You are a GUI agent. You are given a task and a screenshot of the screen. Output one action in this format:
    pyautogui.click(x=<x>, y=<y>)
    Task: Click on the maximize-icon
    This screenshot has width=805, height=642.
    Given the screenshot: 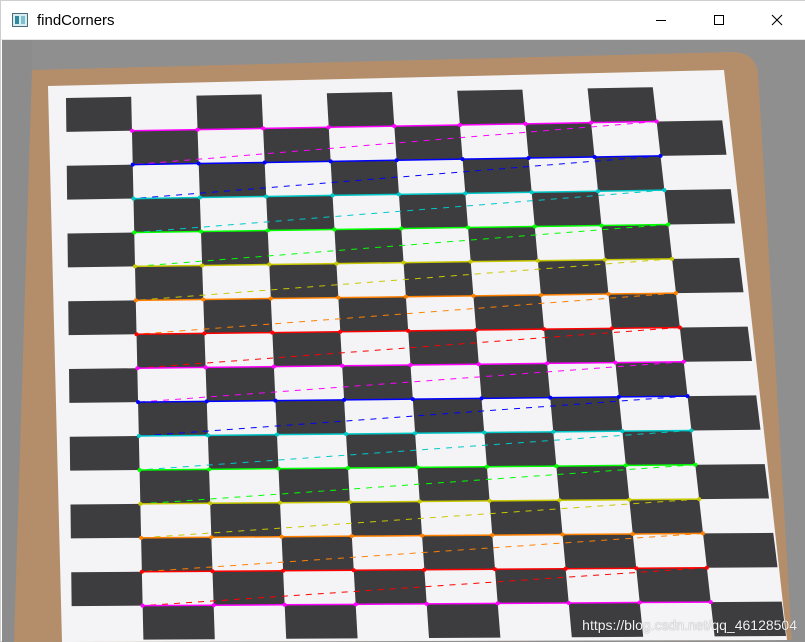 What is the action you would take?
    pyautogui.click(x=719, y=20)
    